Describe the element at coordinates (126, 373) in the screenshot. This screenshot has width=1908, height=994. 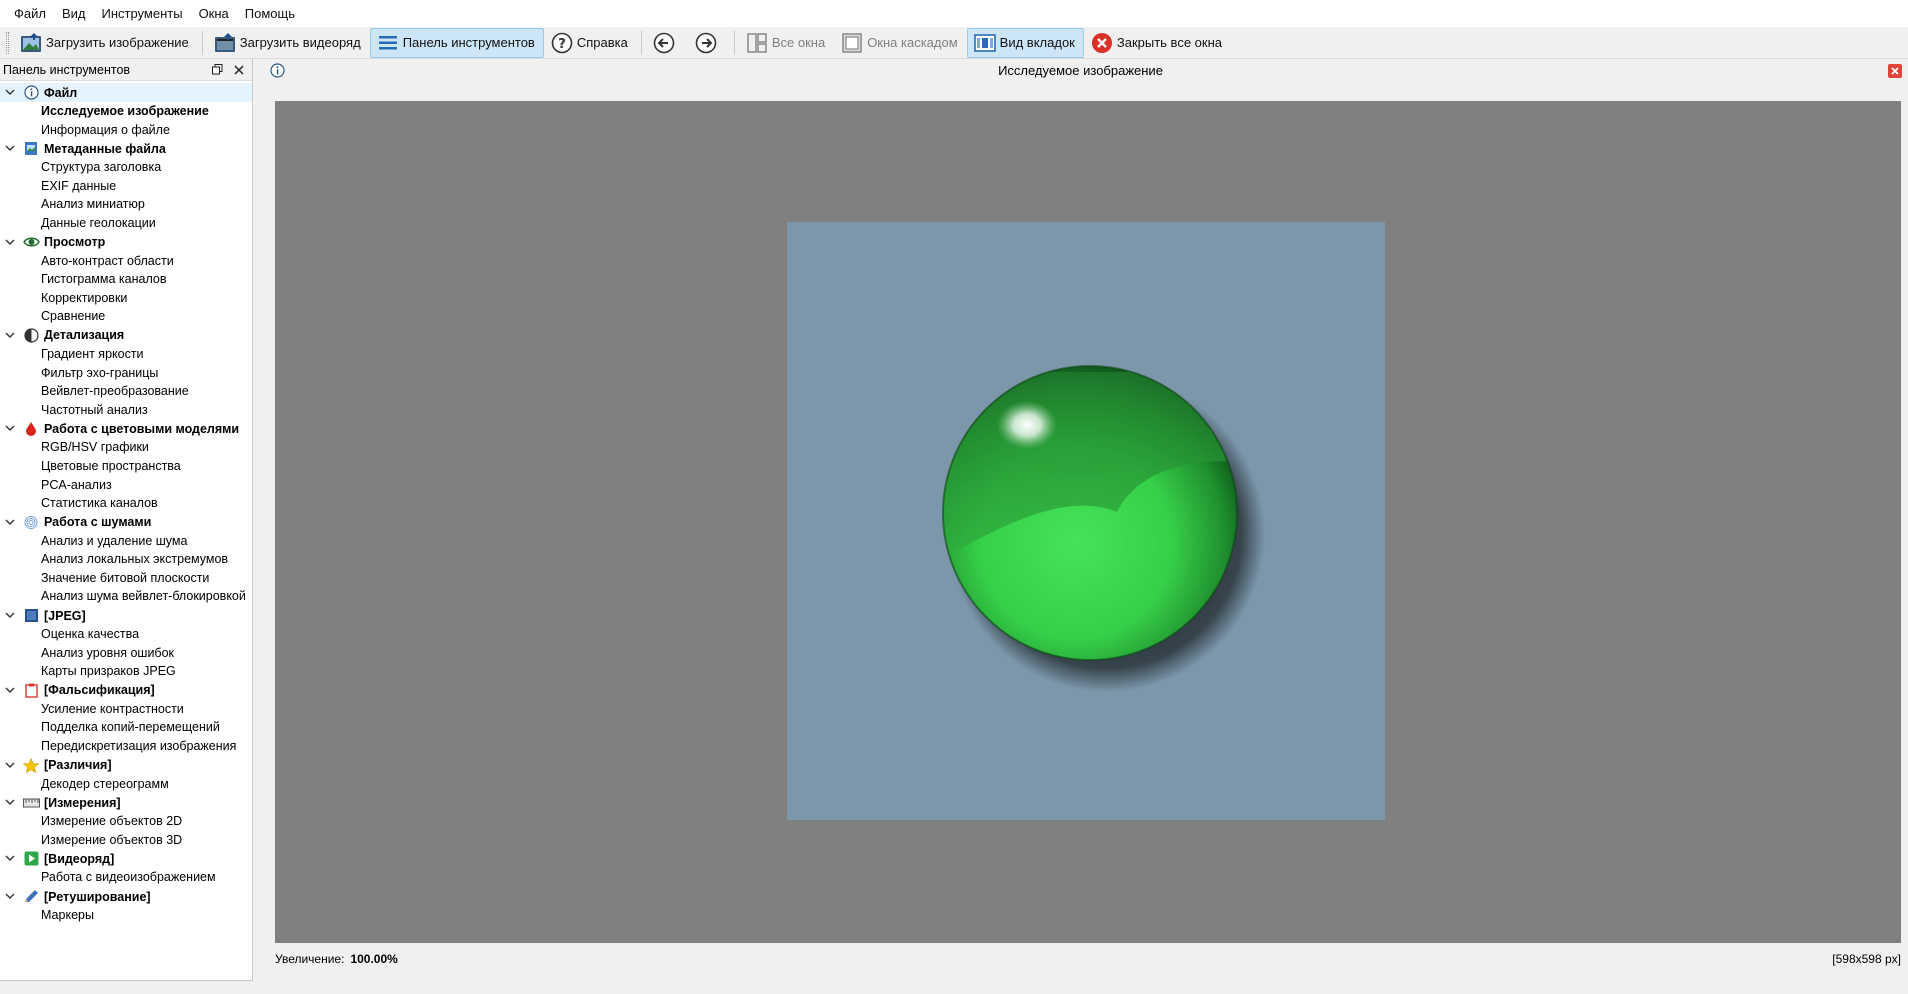
I see `tree-item: Фильтр эхо-границы` at that location.